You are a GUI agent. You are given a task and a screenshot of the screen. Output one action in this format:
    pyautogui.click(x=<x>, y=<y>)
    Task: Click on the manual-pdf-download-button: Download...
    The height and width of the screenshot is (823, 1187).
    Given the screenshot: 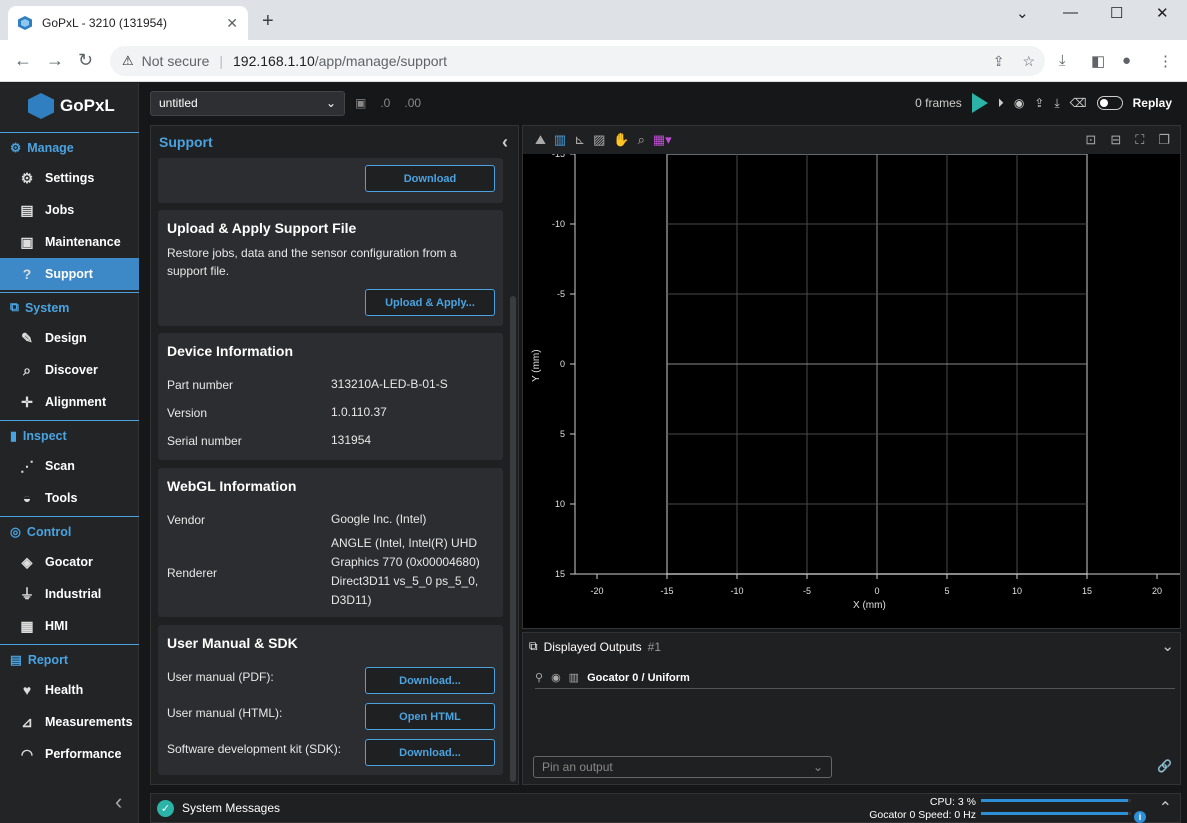 What is the action you would take?
    pyautogui.click(x=430, y=680)
    